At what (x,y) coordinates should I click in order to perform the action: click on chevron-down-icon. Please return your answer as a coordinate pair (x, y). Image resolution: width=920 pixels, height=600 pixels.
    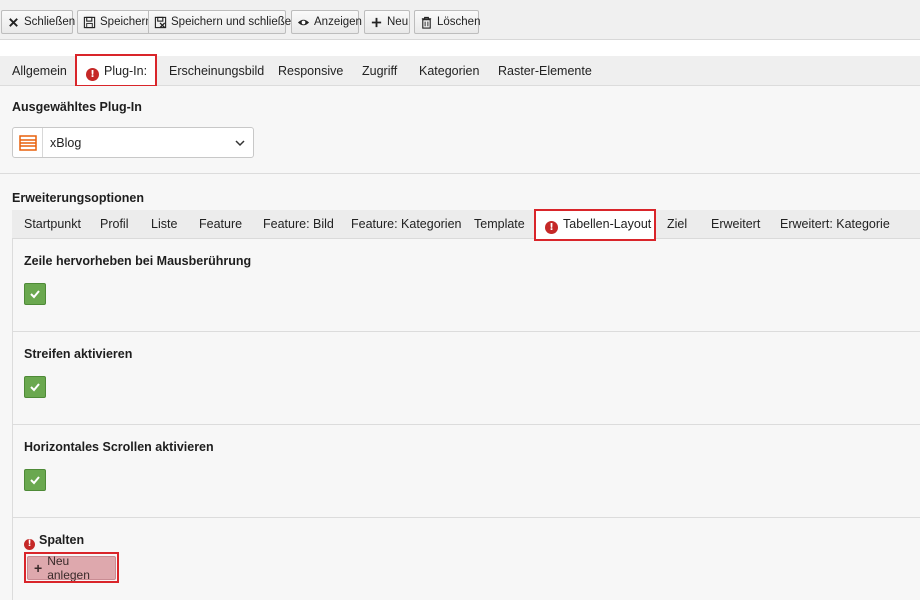
    Looking at the image, I should click on (240, 143).